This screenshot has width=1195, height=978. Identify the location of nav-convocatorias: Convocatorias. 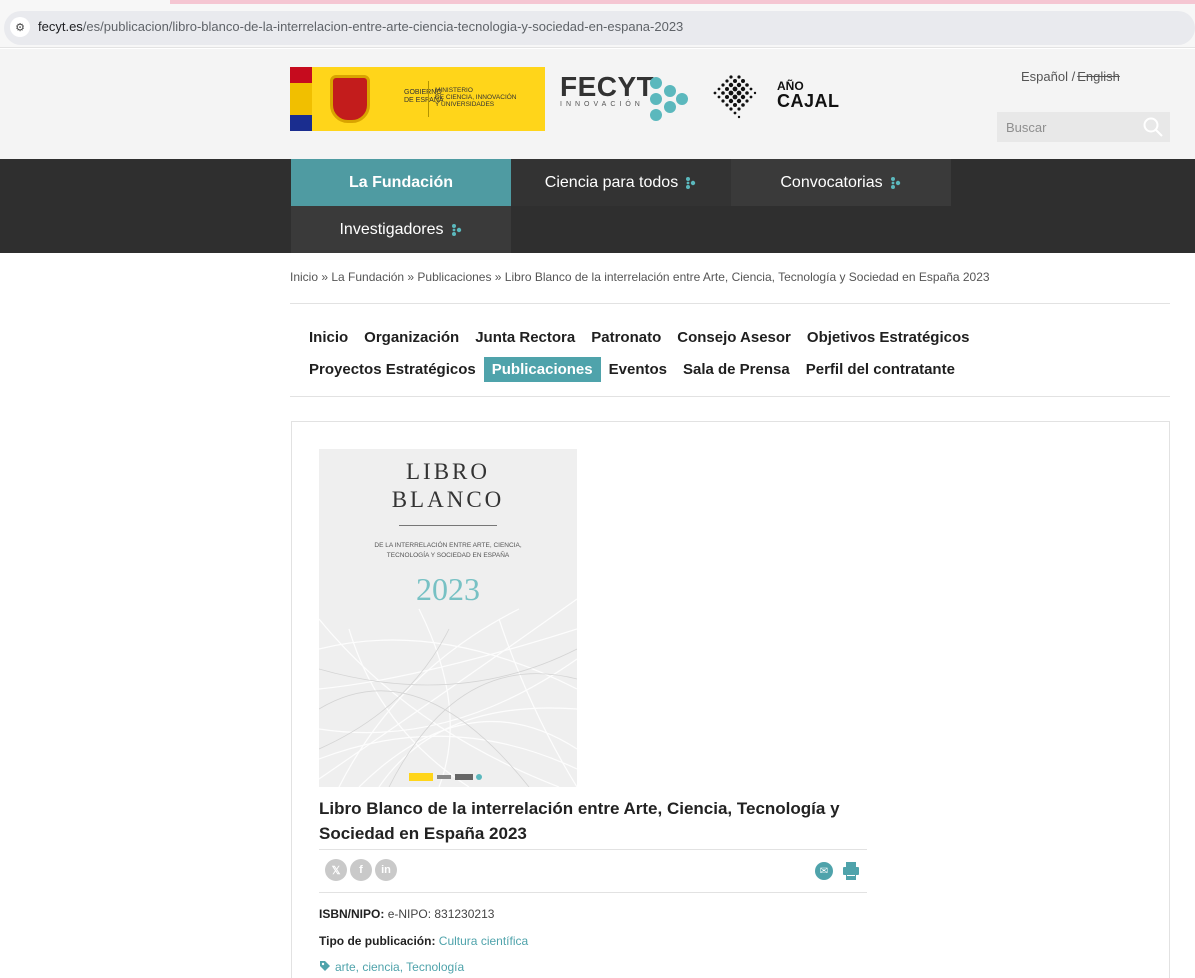
(841, 182).